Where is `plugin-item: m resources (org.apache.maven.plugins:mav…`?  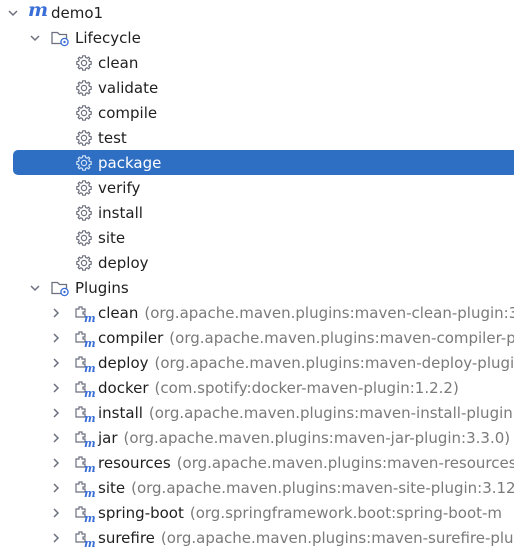 plugin-item: m resources (org.apache.maven.plugins:mav… is located at coordinates (257, 462).